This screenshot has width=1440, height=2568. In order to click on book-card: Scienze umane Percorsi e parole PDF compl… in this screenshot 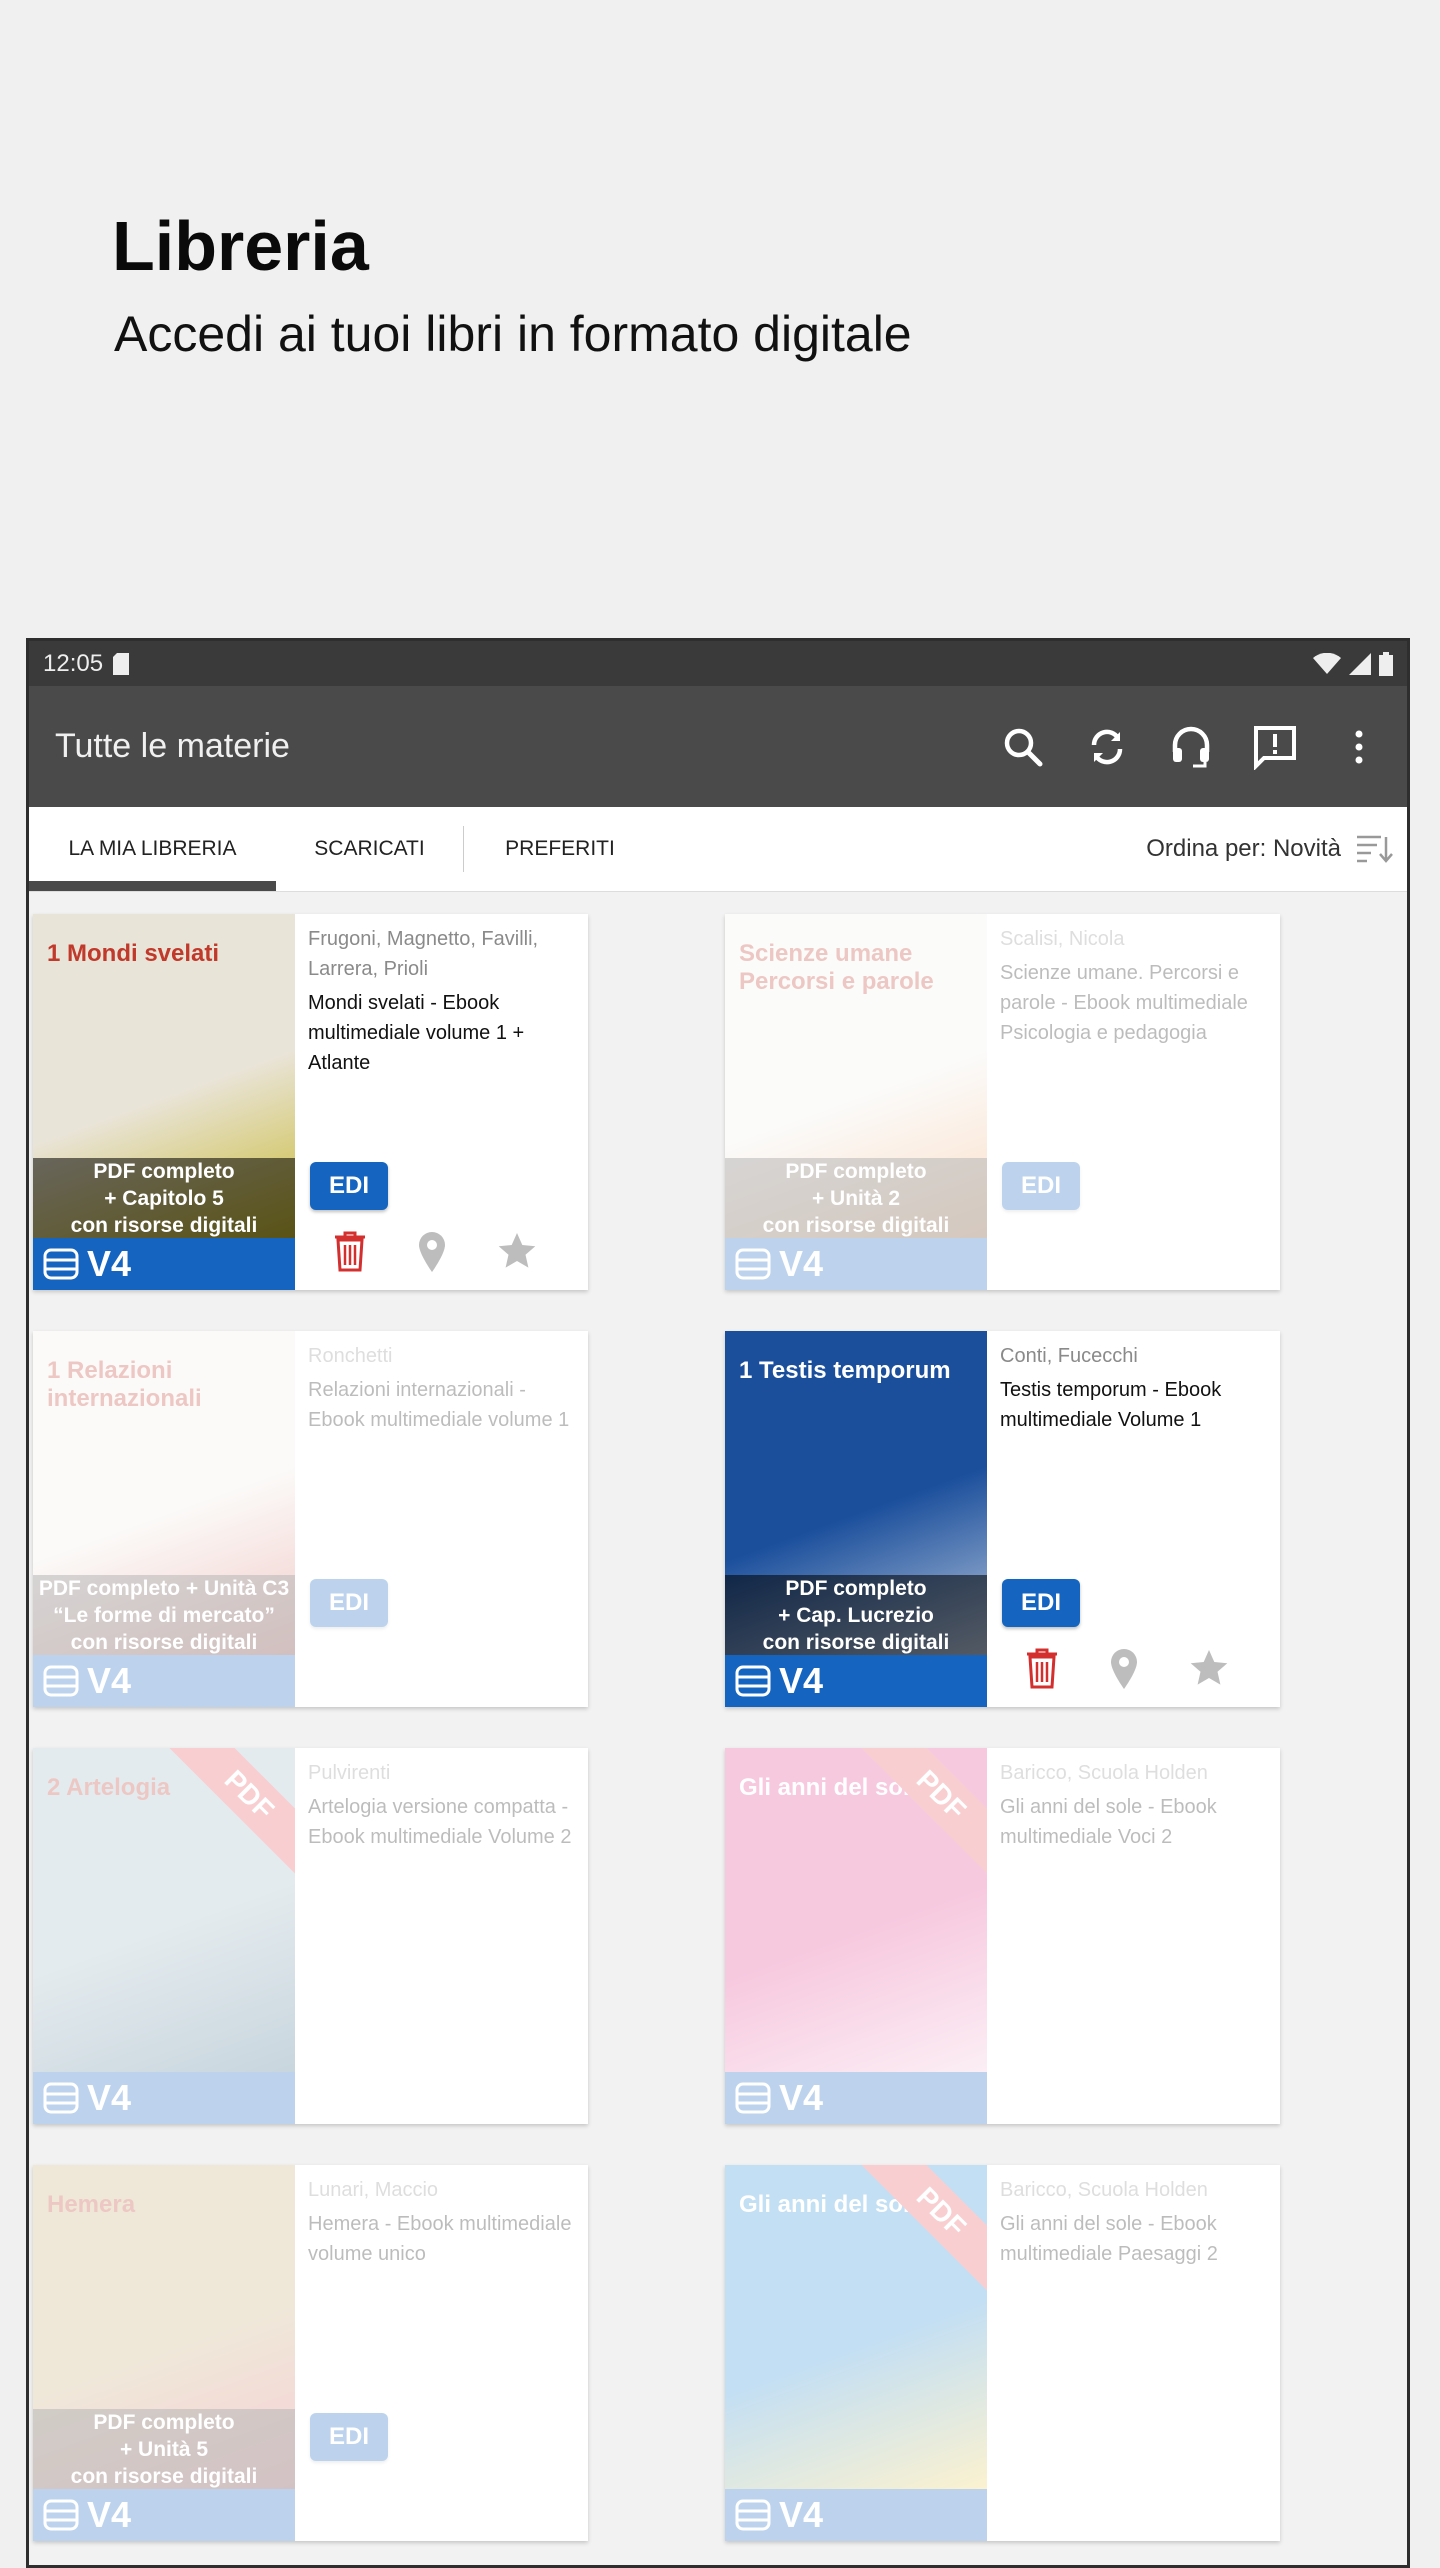, I will do `click(1002, 1102)`.